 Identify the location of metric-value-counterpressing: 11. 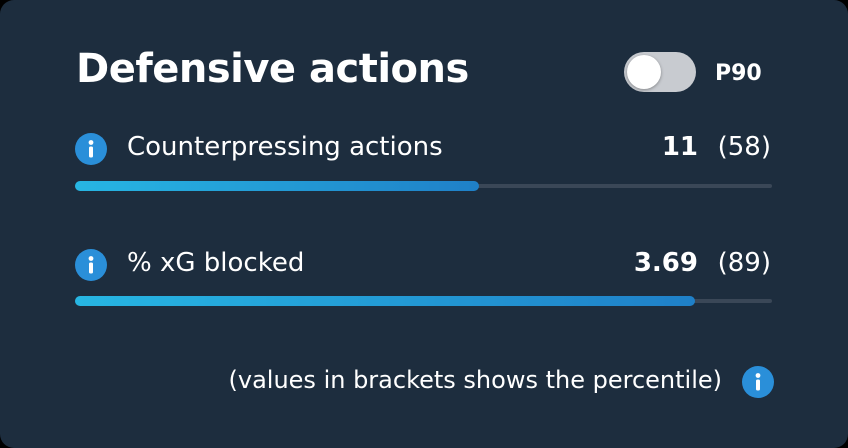
(679, 147).